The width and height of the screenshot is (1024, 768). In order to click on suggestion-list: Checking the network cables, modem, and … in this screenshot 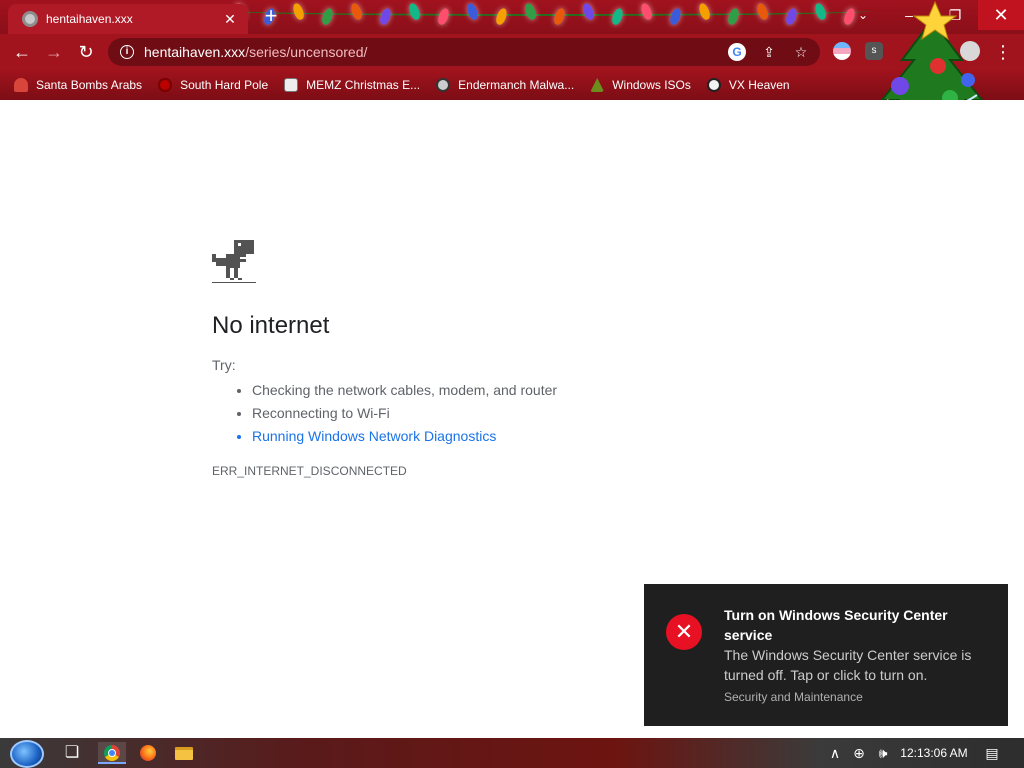, I will do `click(395, 415)`.